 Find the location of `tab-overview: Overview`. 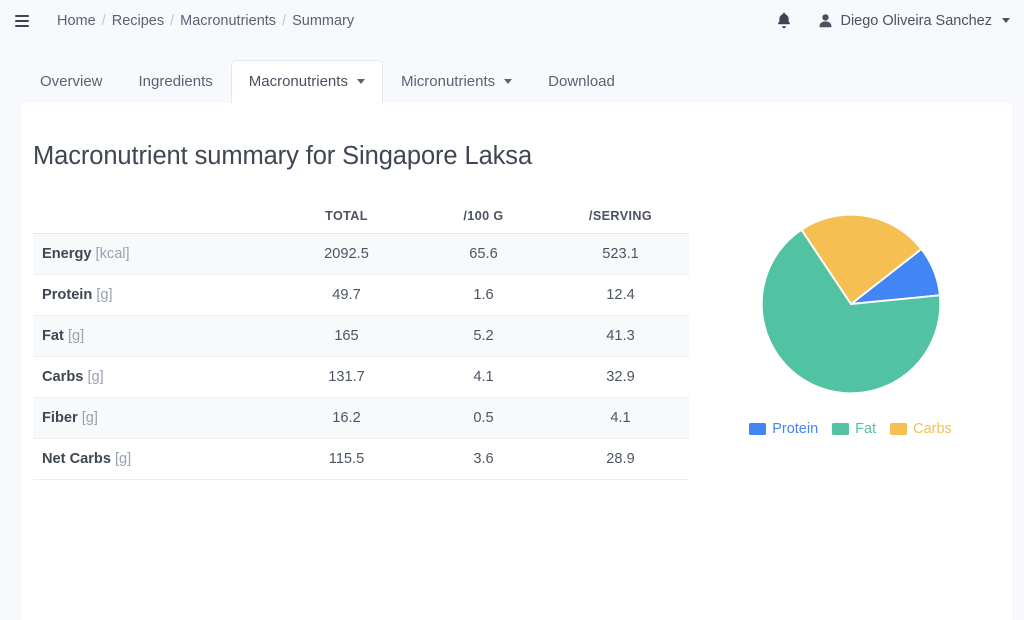

tab-overview: Overview is located at coordinates (71, 81).